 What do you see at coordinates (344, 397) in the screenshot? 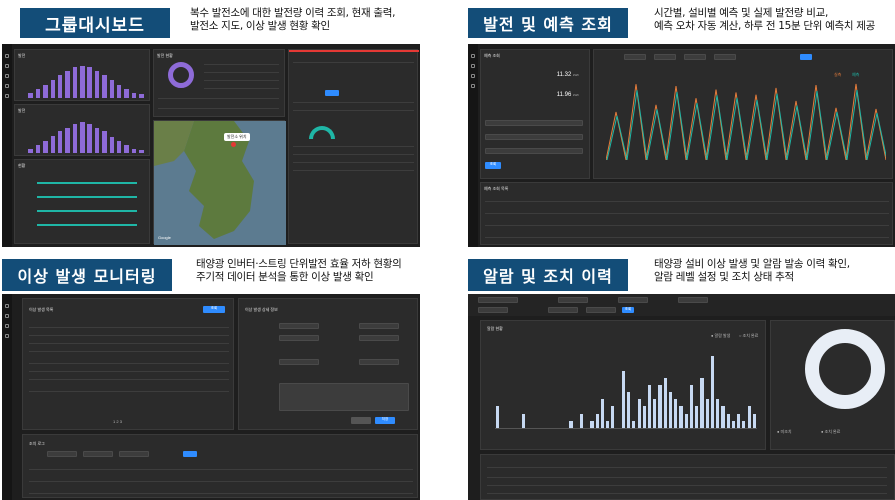
I see `memo-textarea` at bounding box center [344, 397].